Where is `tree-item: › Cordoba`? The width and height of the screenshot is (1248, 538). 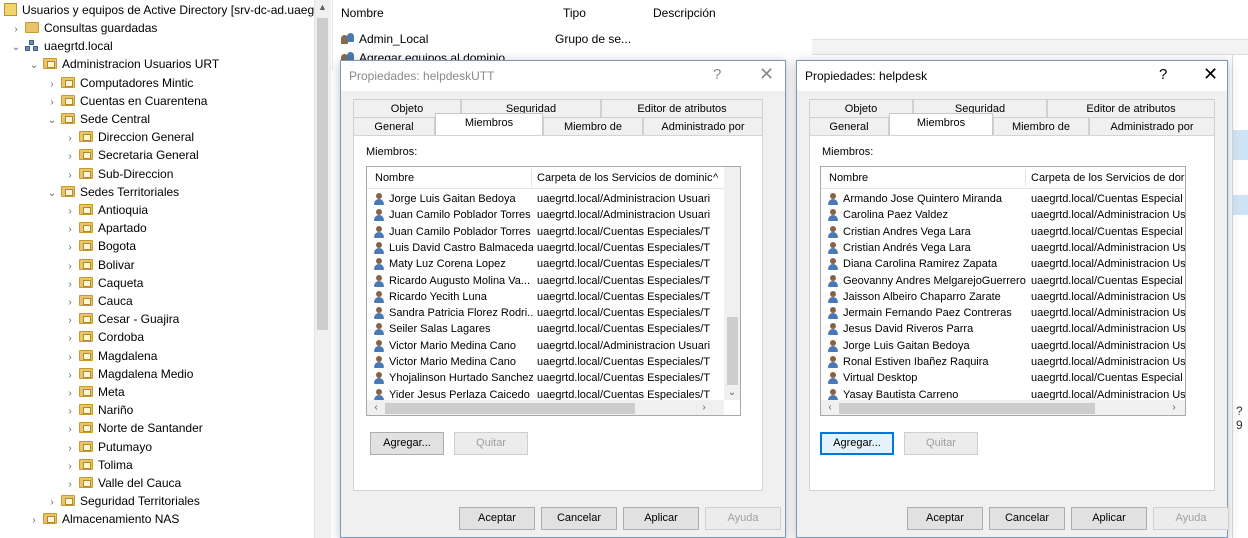 tree-item: › Cordoba is located at coordinates (104, 337).